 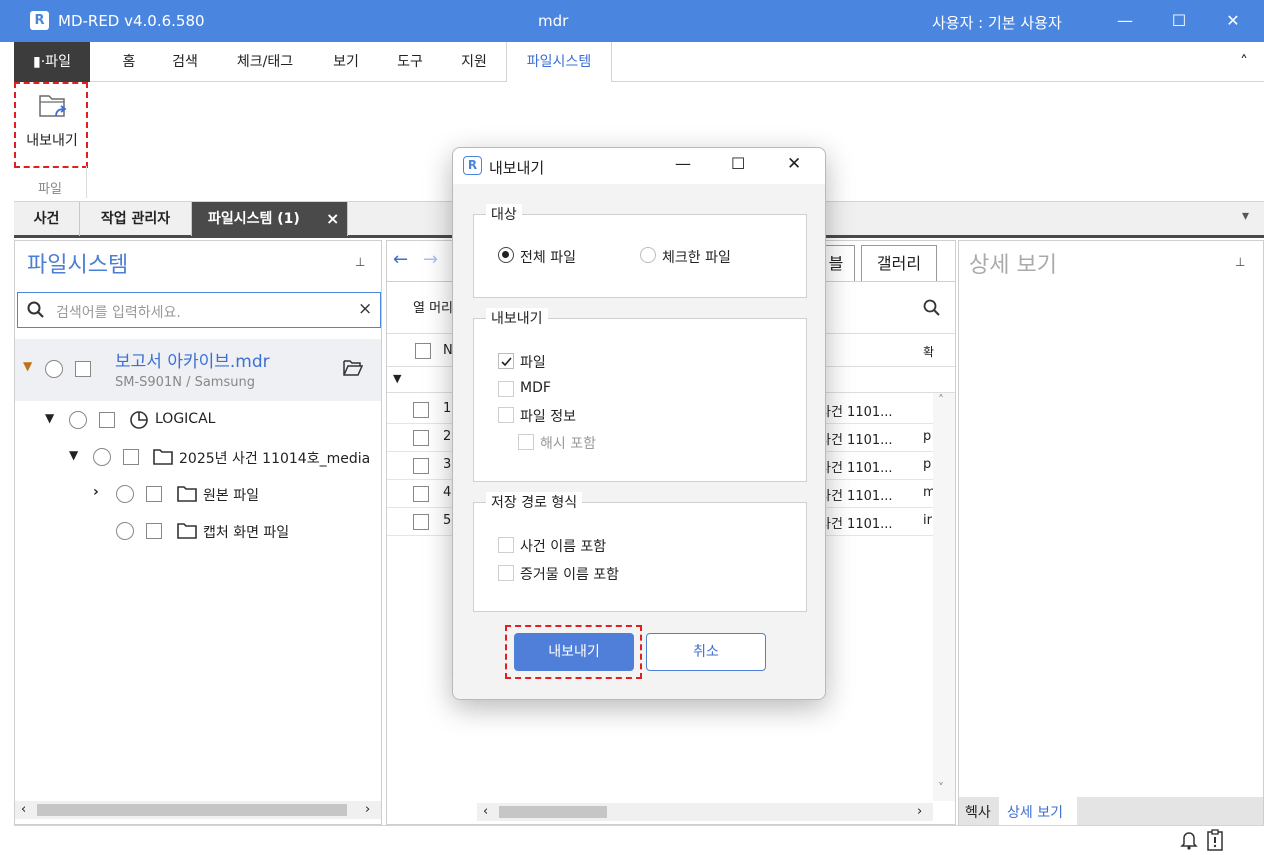 What do you see at coordinates (738, 163) in the screenshot?
I see `dialog-maximize-button: ☐` at bounding box center [738, 163].